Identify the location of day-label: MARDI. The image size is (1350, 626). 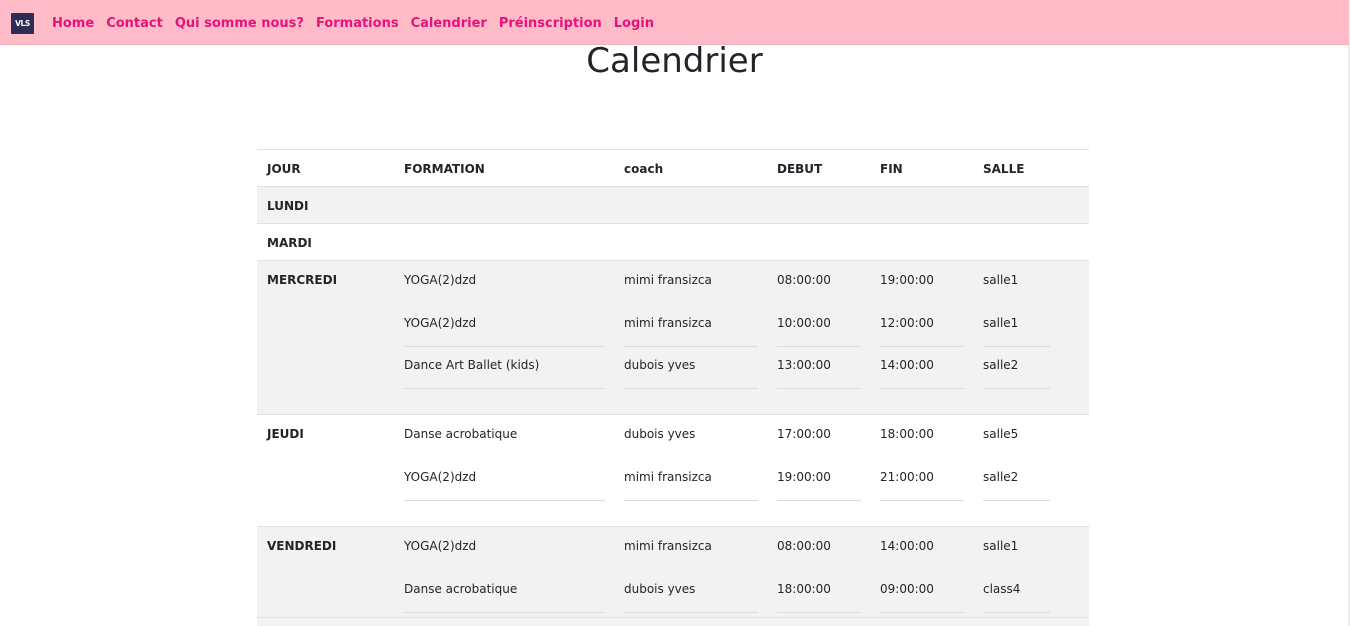
(289, 243).